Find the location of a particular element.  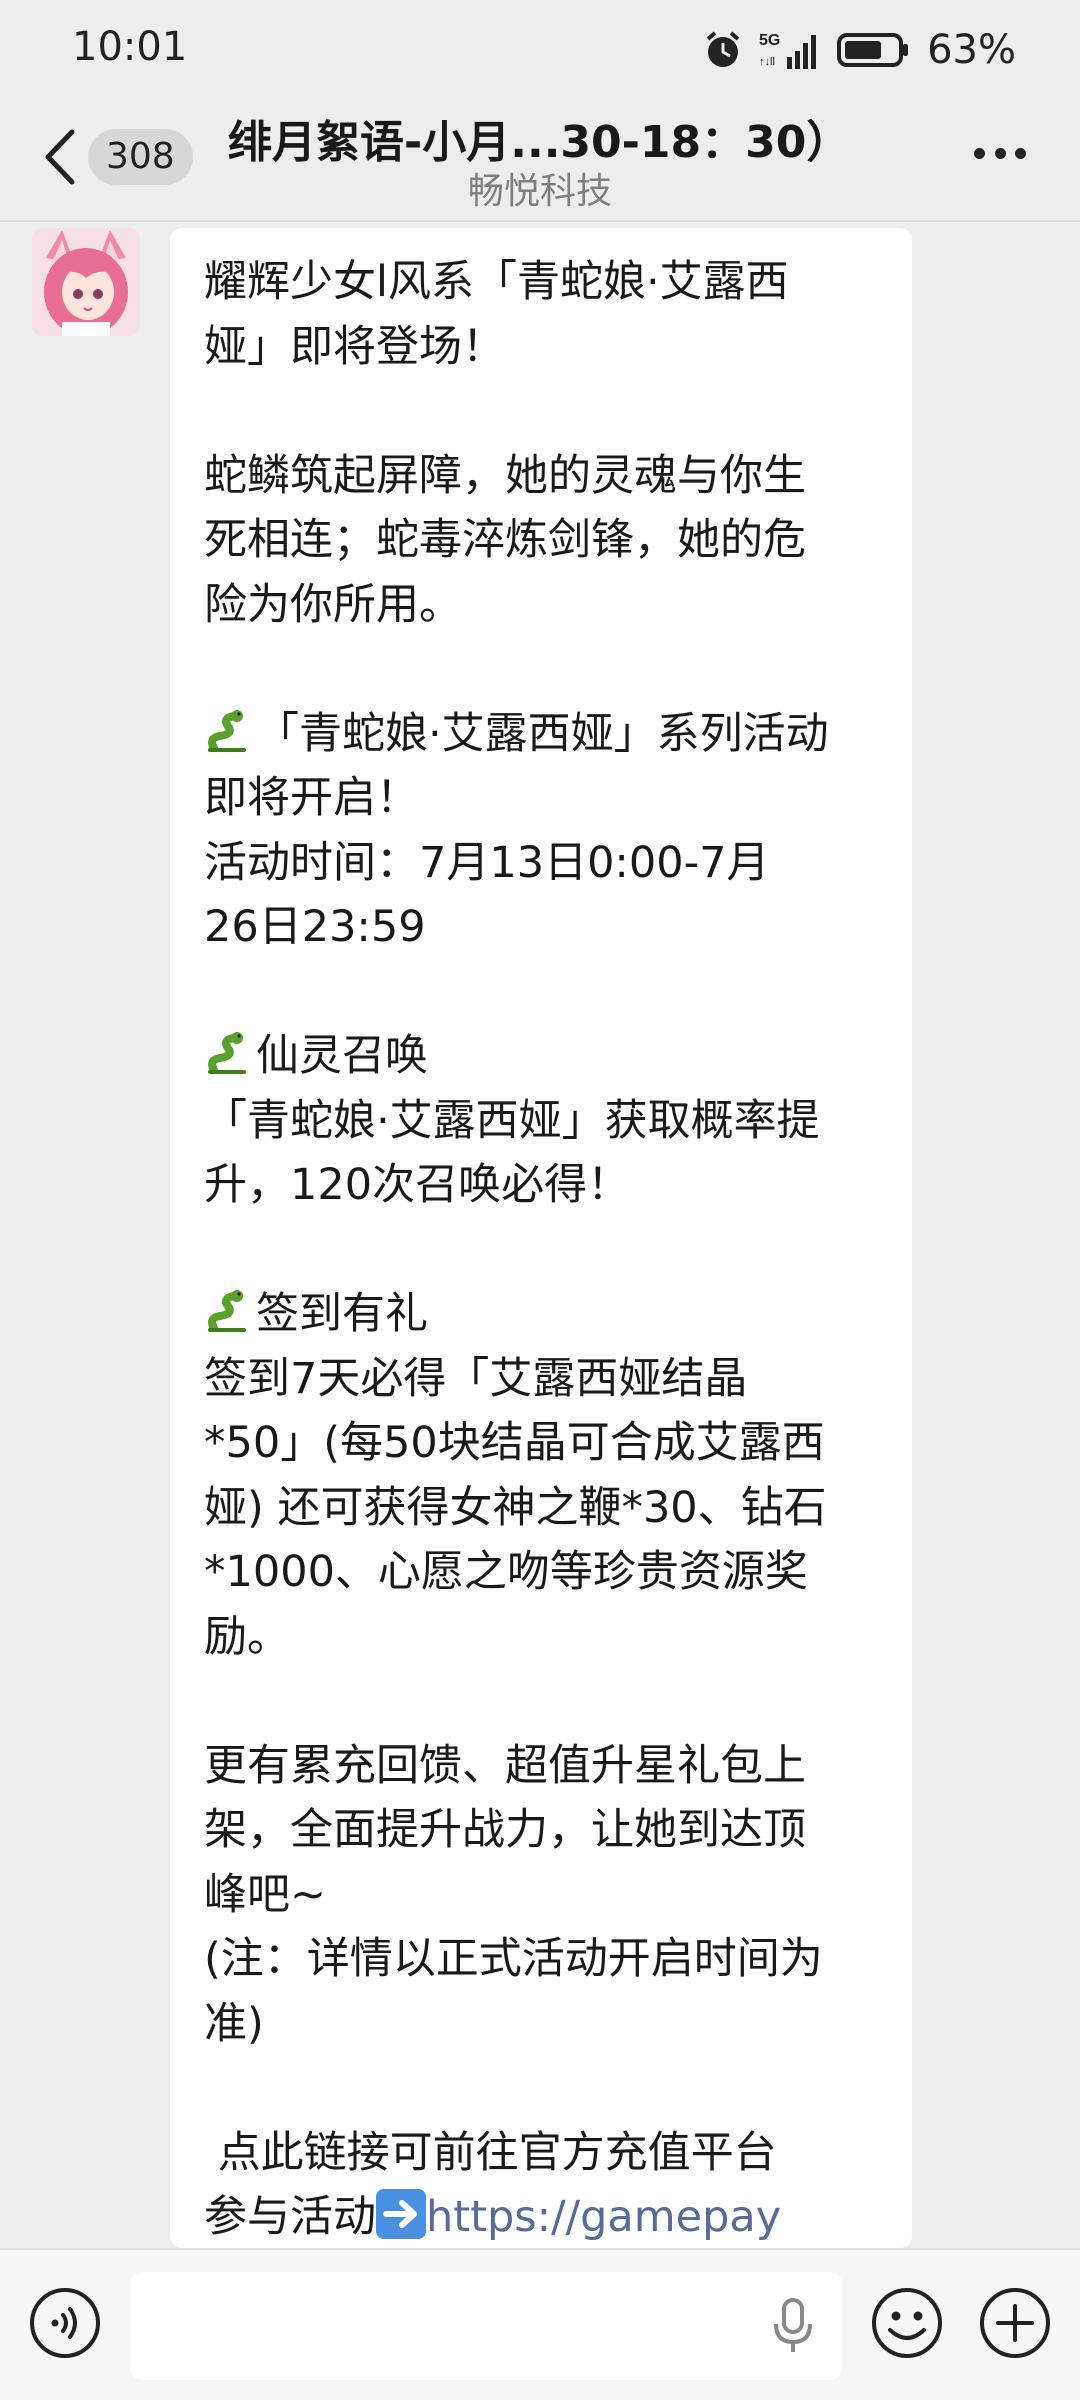

header-divider is located at coordinates (540, 221).